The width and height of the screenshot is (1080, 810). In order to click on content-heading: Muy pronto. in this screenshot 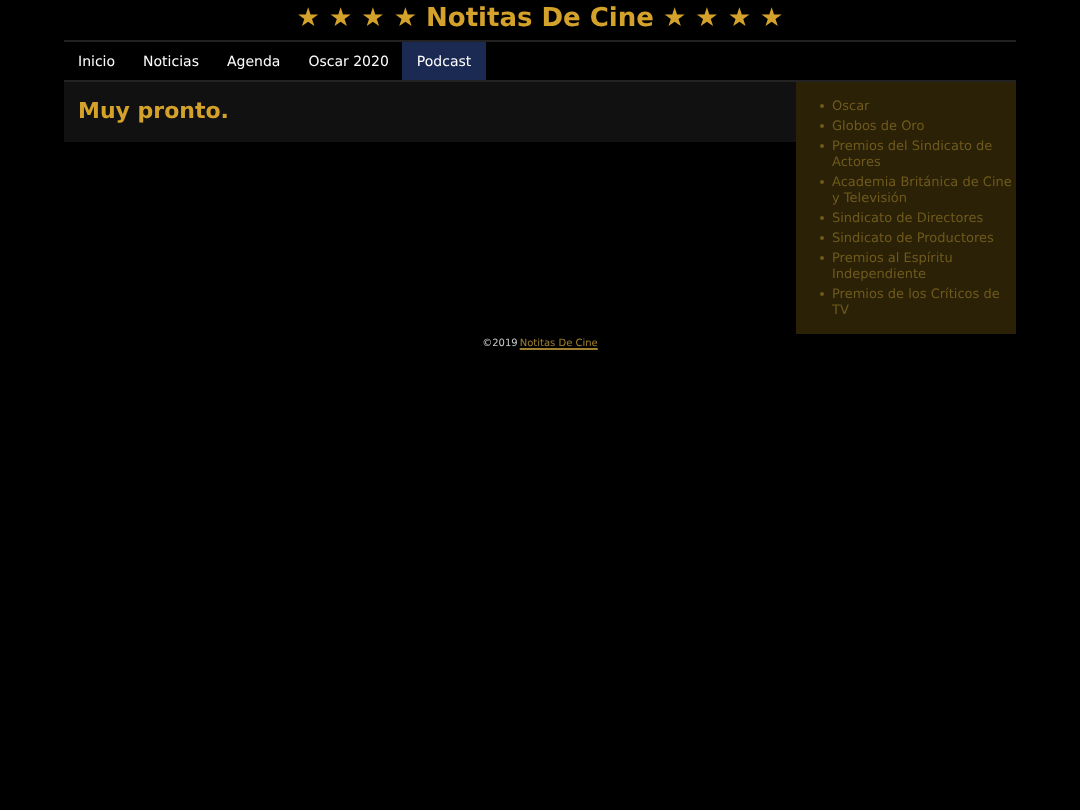, I will do `click(153, 111)`.